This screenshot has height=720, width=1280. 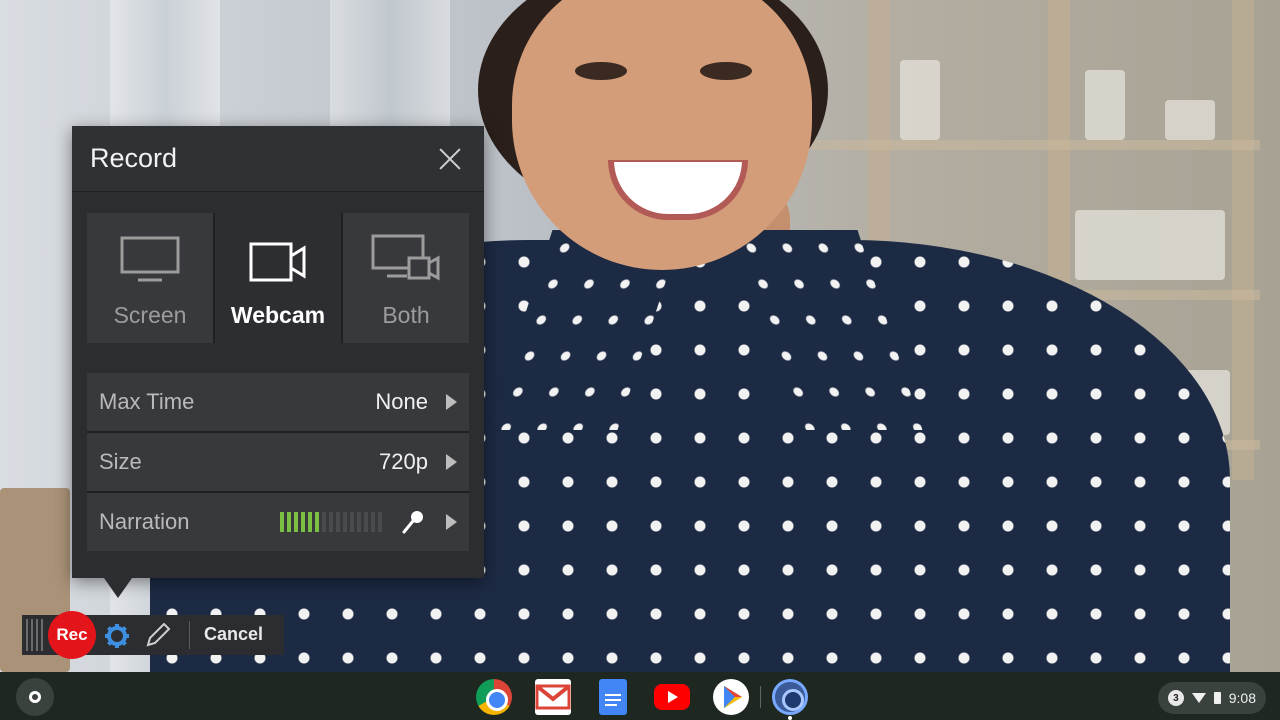 What do you see at coordinates (613, 700) in the screenshot?
I see `docs-lines` at bounding box center [613, 700].